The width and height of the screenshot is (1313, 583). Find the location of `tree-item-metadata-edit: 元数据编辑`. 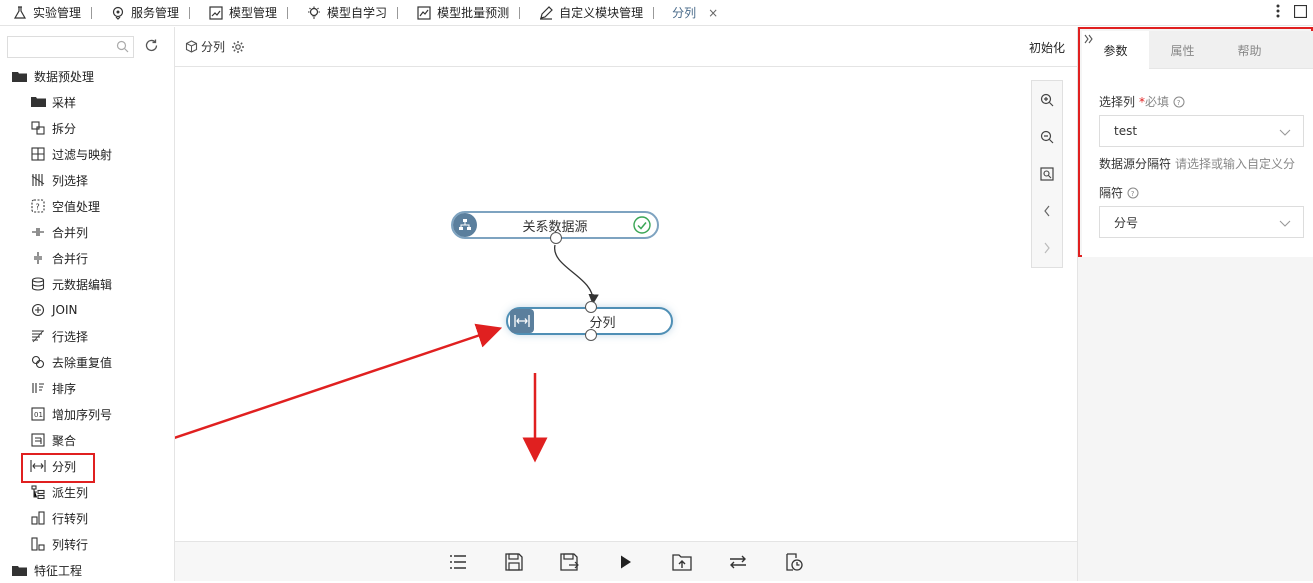

tree-item-metadata-edit: 元数据编辑 is located at coordinates (87, 284).